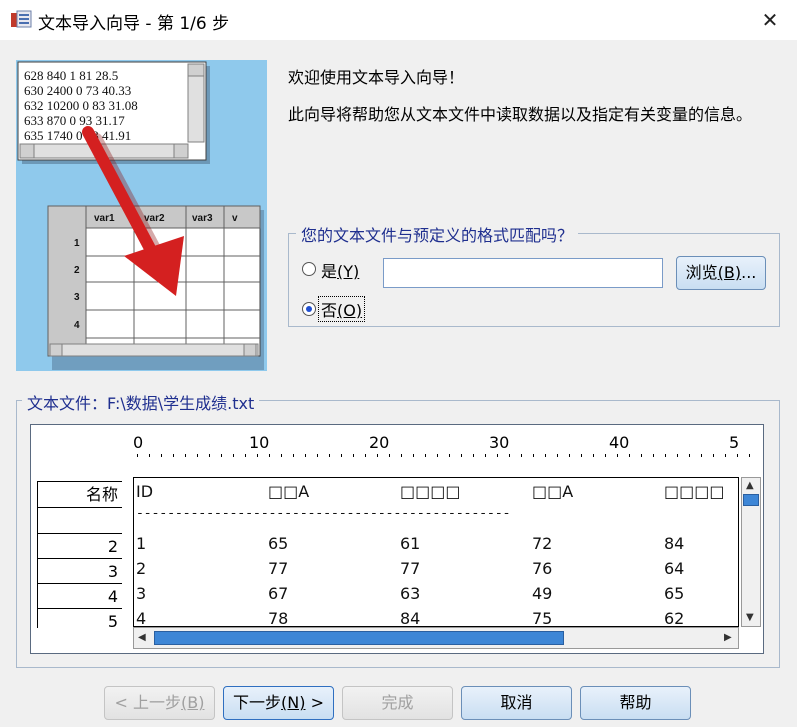 The image size is (797, 727). What do you see at coordinates (542, 543) in the screenshot?
I see `data-cell: 72` at bounding box center [542, 543].